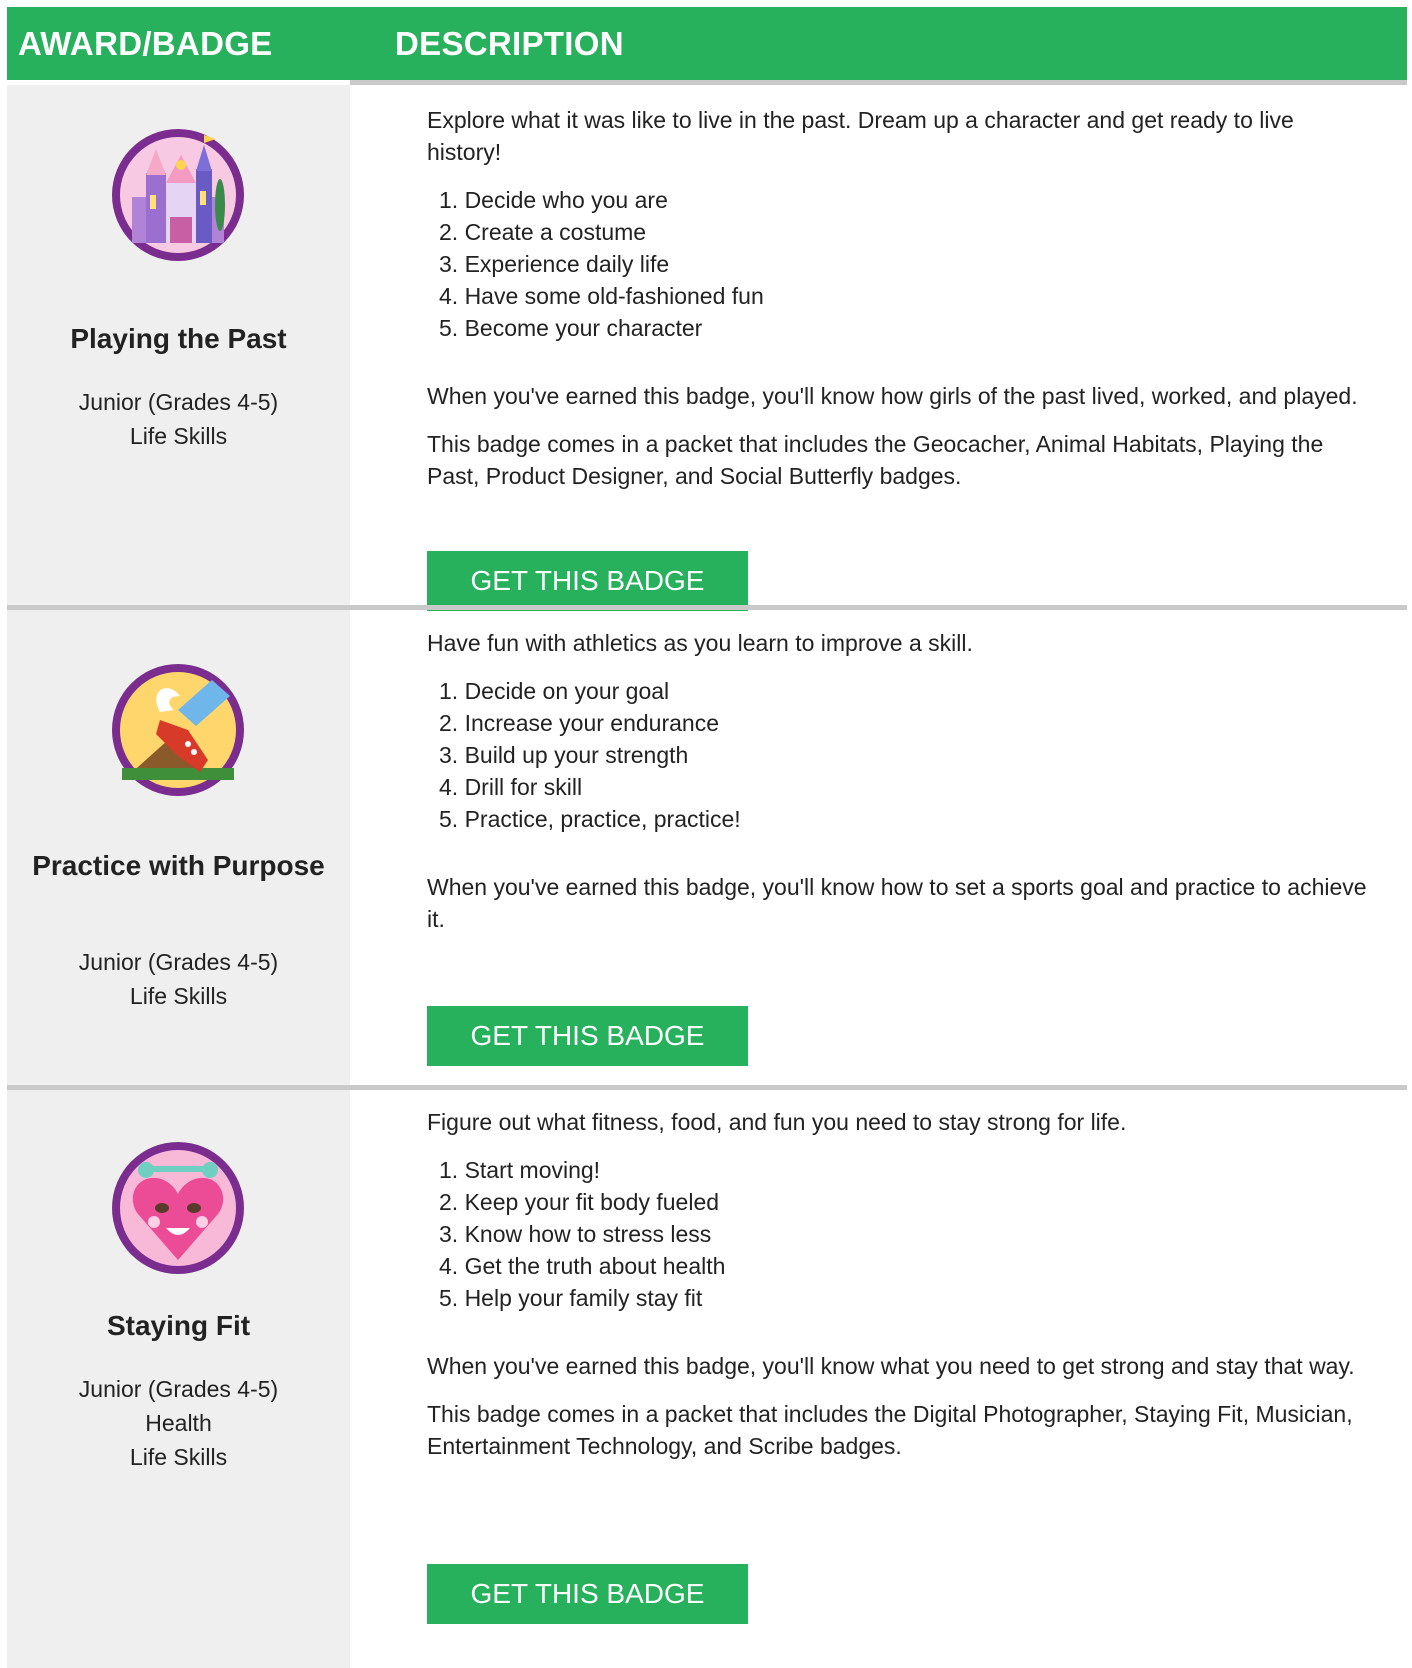 The image size is (1412, 1668). What do you see at coordinates (582, 1266) in the screenshot?
I see `list-item: 4. Get the truth about health` at bounding box center [582, 1266].